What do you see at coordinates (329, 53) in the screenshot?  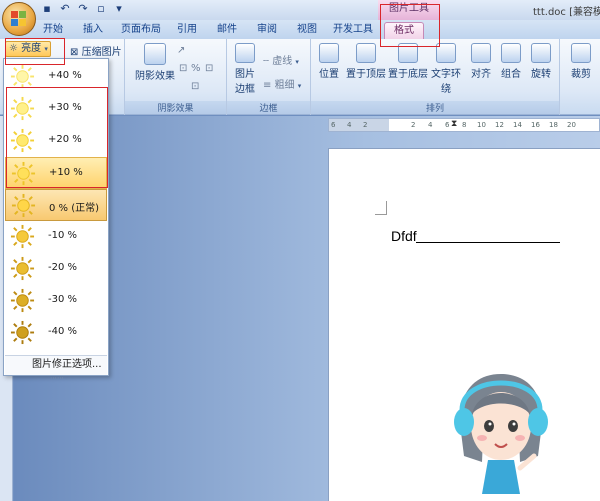 I see `position-icon` at bounding box center [329, 53].